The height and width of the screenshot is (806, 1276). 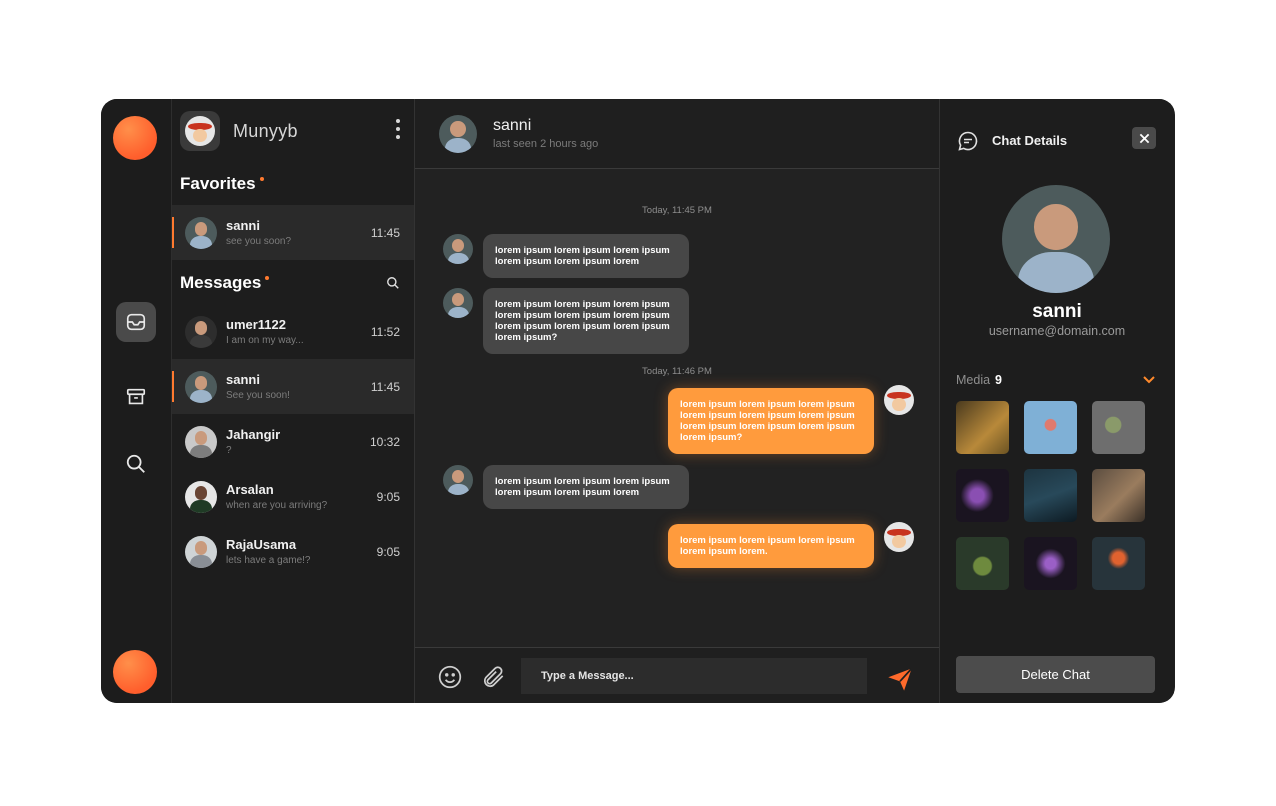 I want to click on chat-last-seen: last seen 2 hours ago, so click(x=546, y=144).